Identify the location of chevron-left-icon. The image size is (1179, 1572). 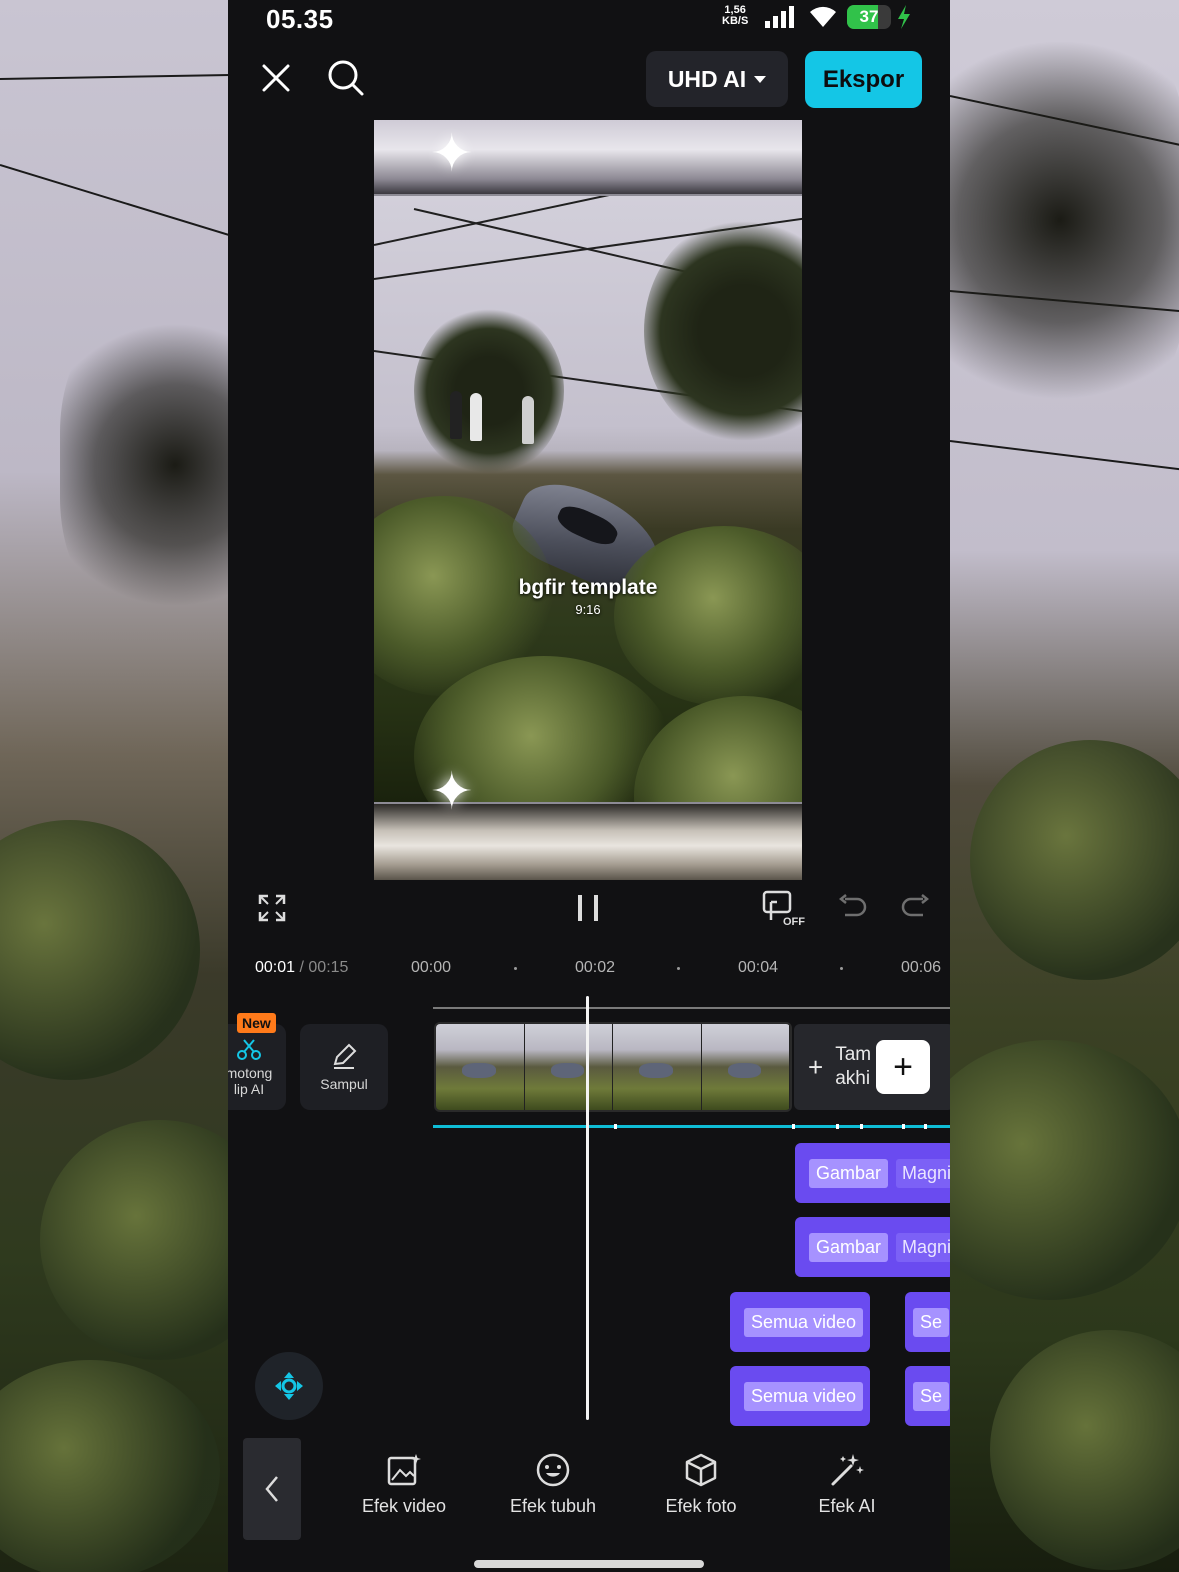
(271, 1489).